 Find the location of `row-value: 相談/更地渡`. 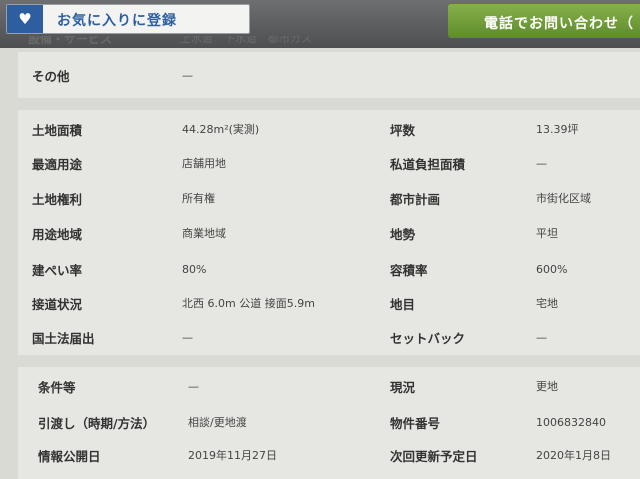

row-value: 相談/更地渡 is located at coordinates (217, 422).